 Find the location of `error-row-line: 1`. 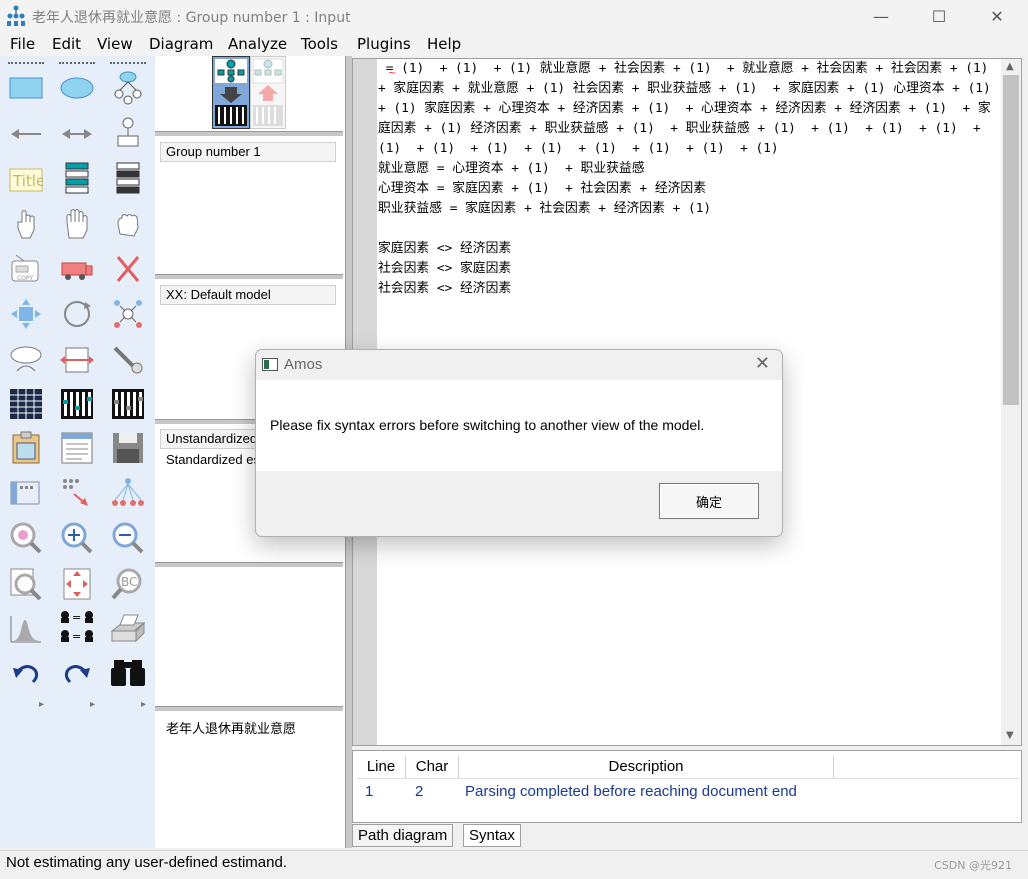

error-row-line: 1 is located at coordinates (369, 791).